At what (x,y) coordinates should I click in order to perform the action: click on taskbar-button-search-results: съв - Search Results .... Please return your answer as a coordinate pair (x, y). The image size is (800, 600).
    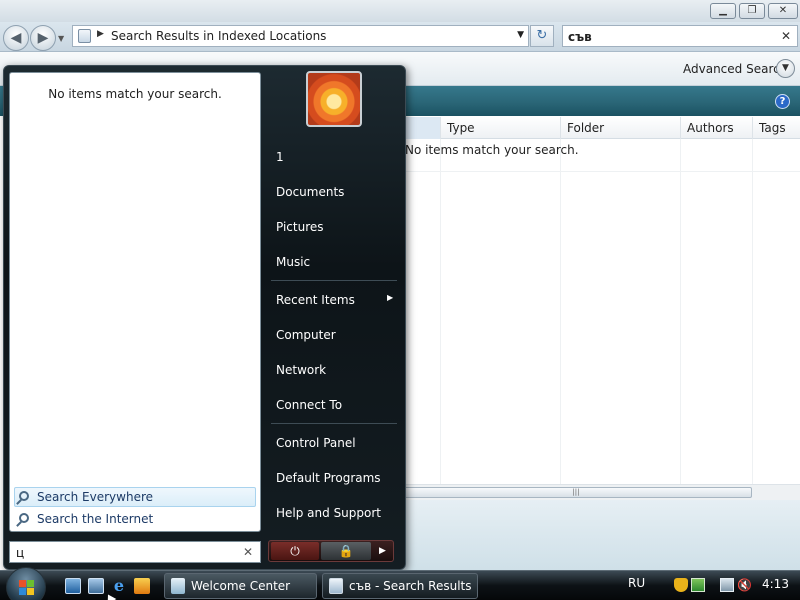
    Looking at the image, I should click on (400, 586).